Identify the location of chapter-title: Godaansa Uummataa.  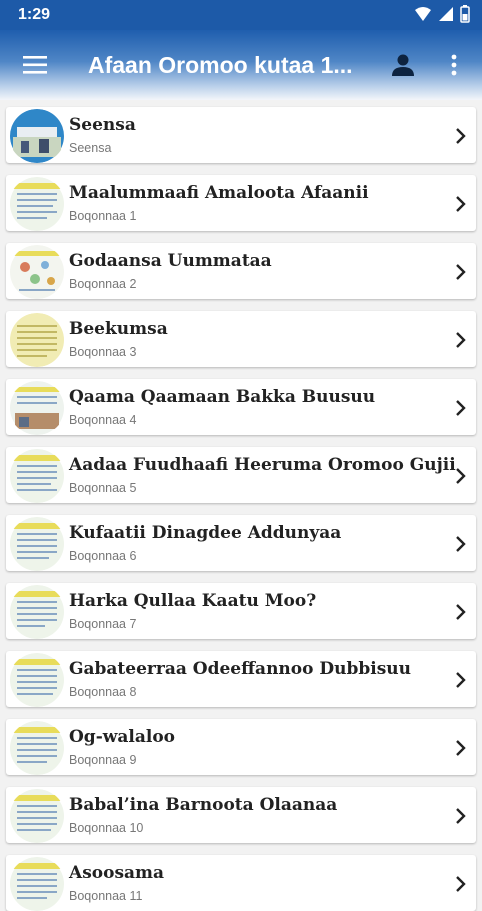
(170, 261).